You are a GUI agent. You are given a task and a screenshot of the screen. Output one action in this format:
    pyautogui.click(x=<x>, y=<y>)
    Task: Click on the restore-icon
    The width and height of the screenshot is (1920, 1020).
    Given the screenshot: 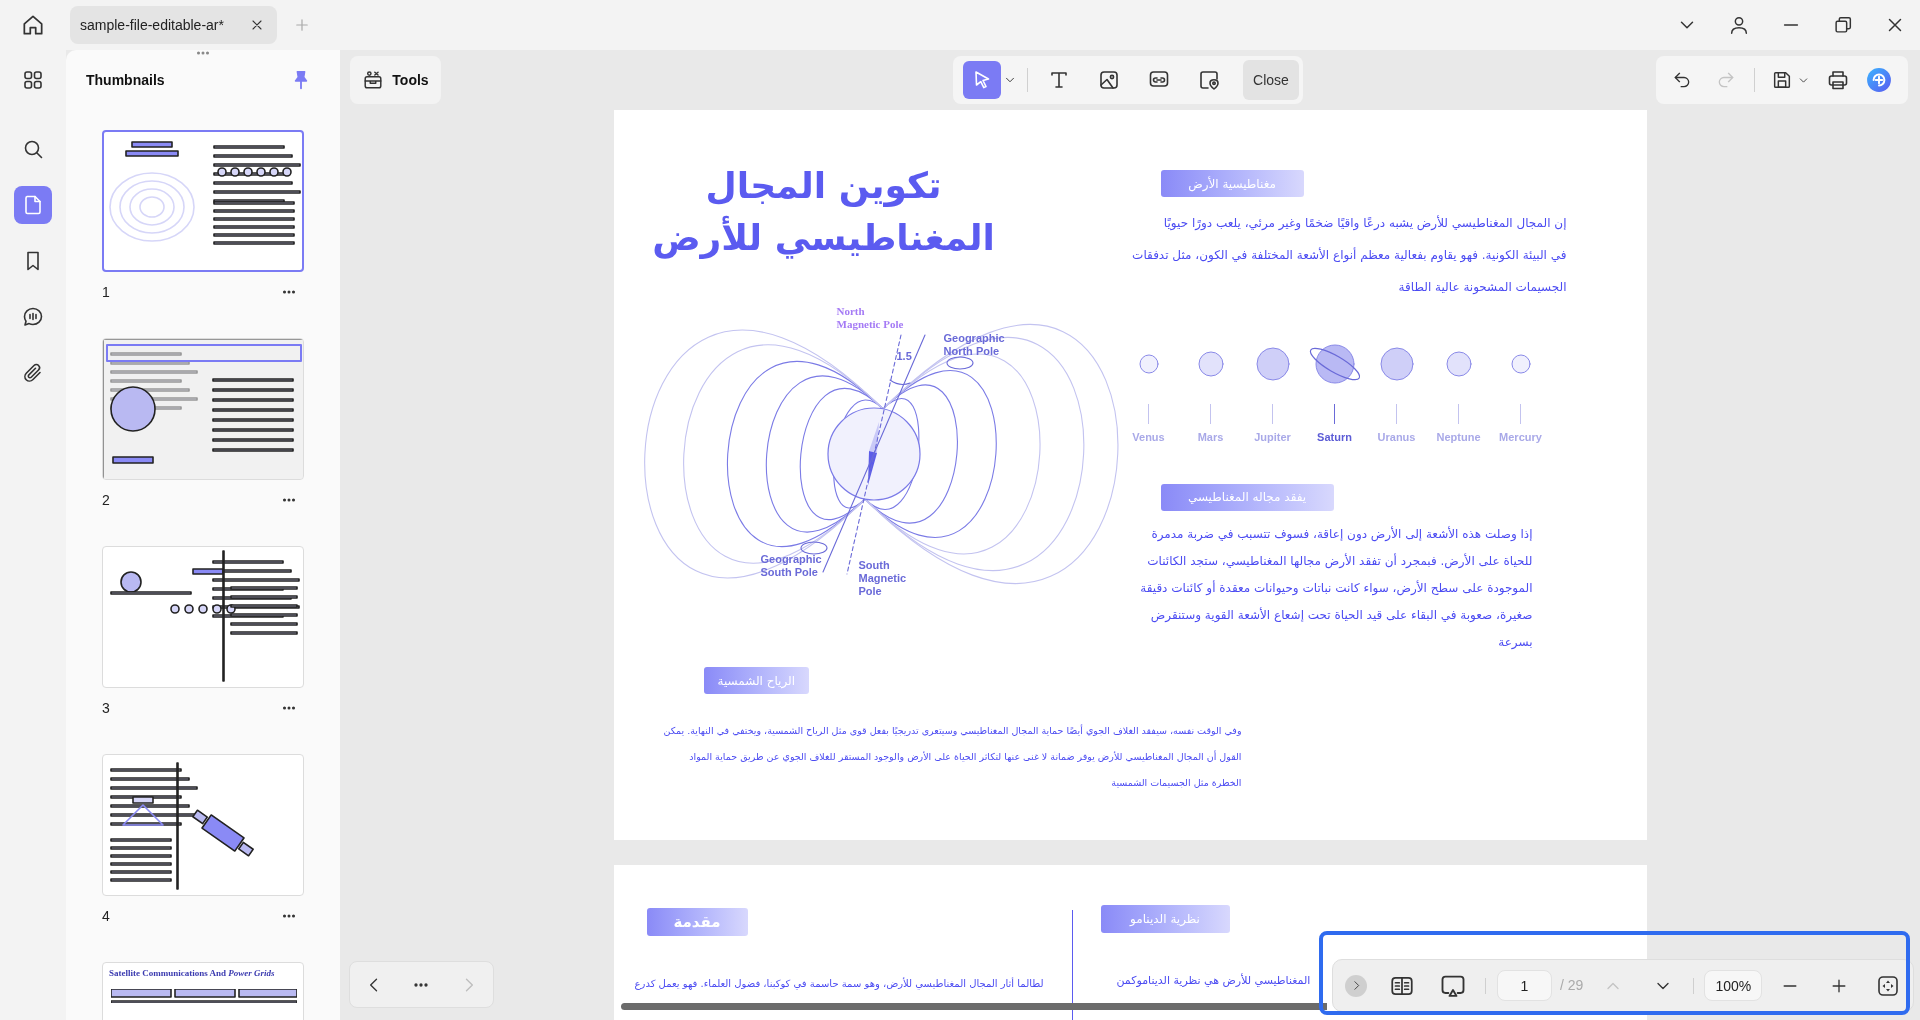 What is the action you would take?
    pyautogui.click(x=1843, y=25)
    